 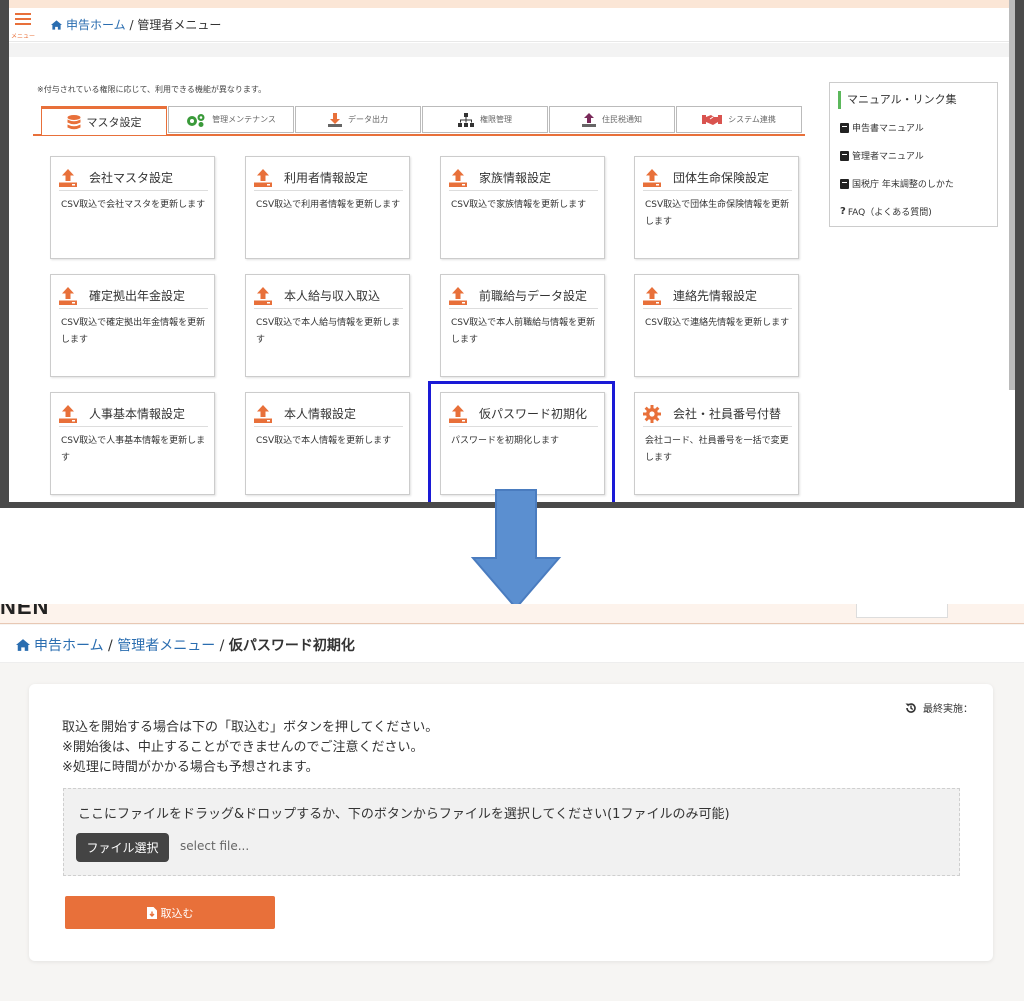 I want to click on card-title: 連絡先情報設定, so click(x=717, y=296).